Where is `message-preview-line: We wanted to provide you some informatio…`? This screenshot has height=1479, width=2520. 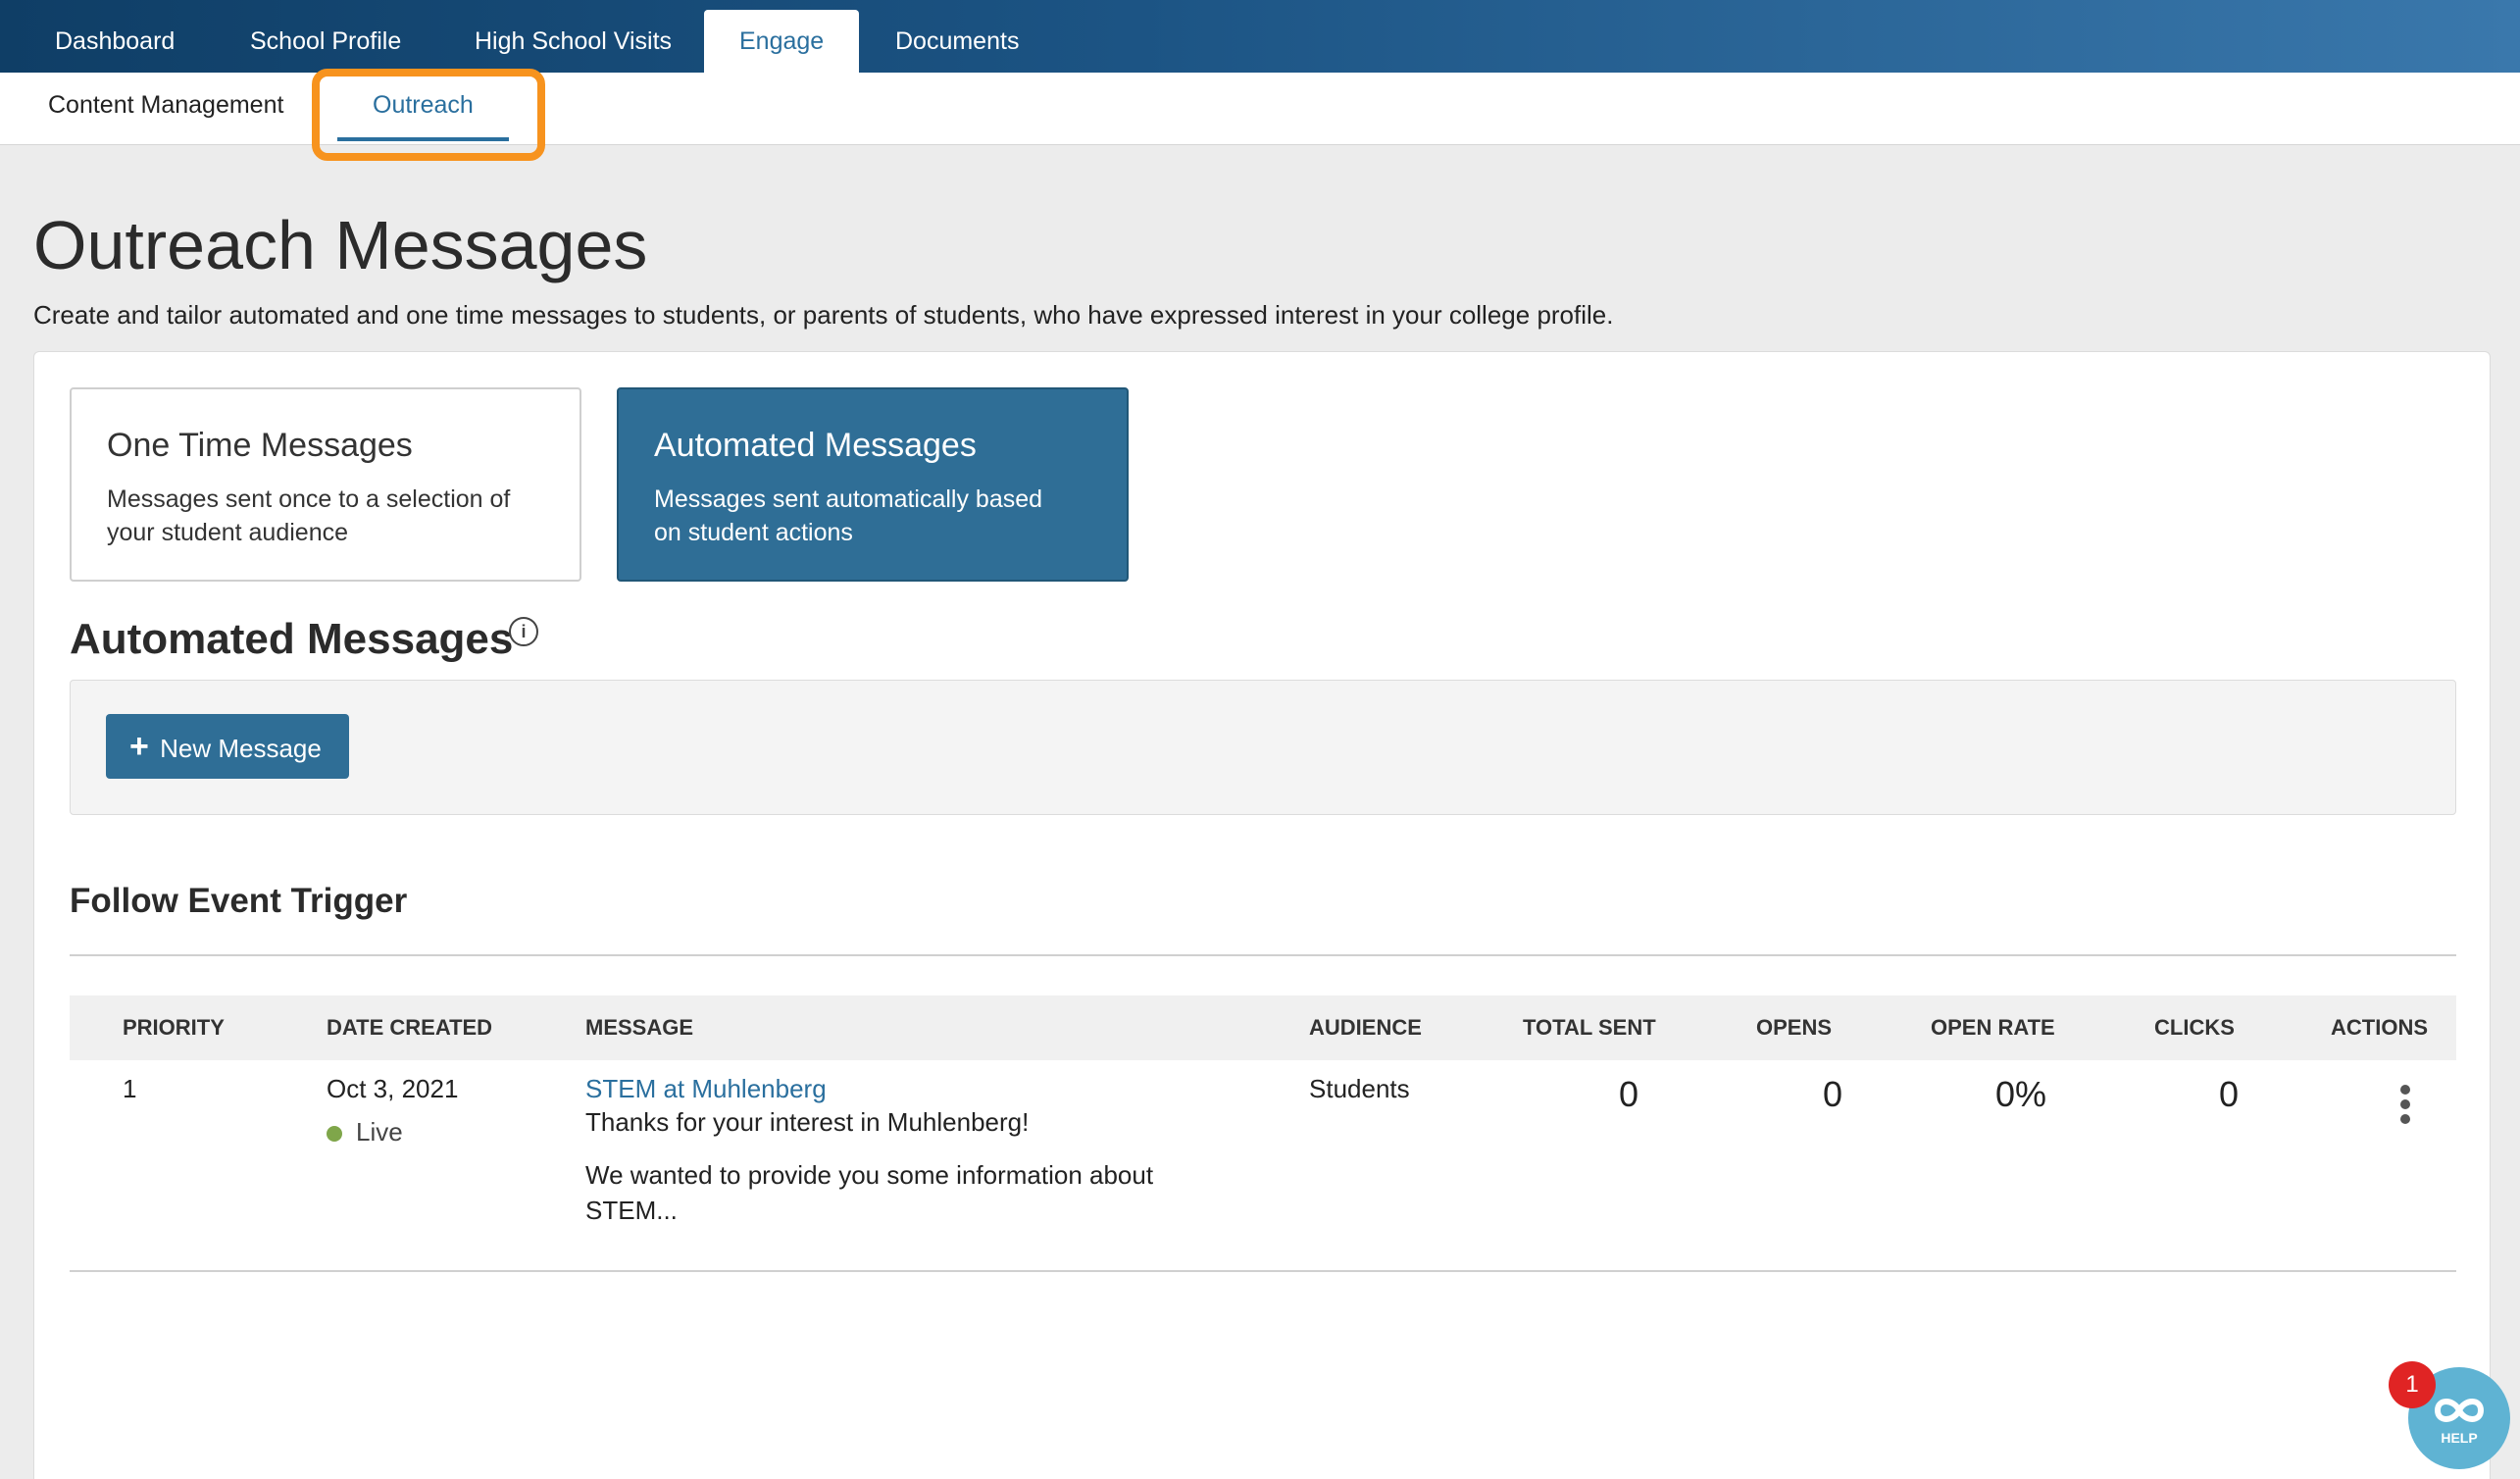 message-preview-line: We wanted to provide you some informatio… is located at coordinates (869, 1175).